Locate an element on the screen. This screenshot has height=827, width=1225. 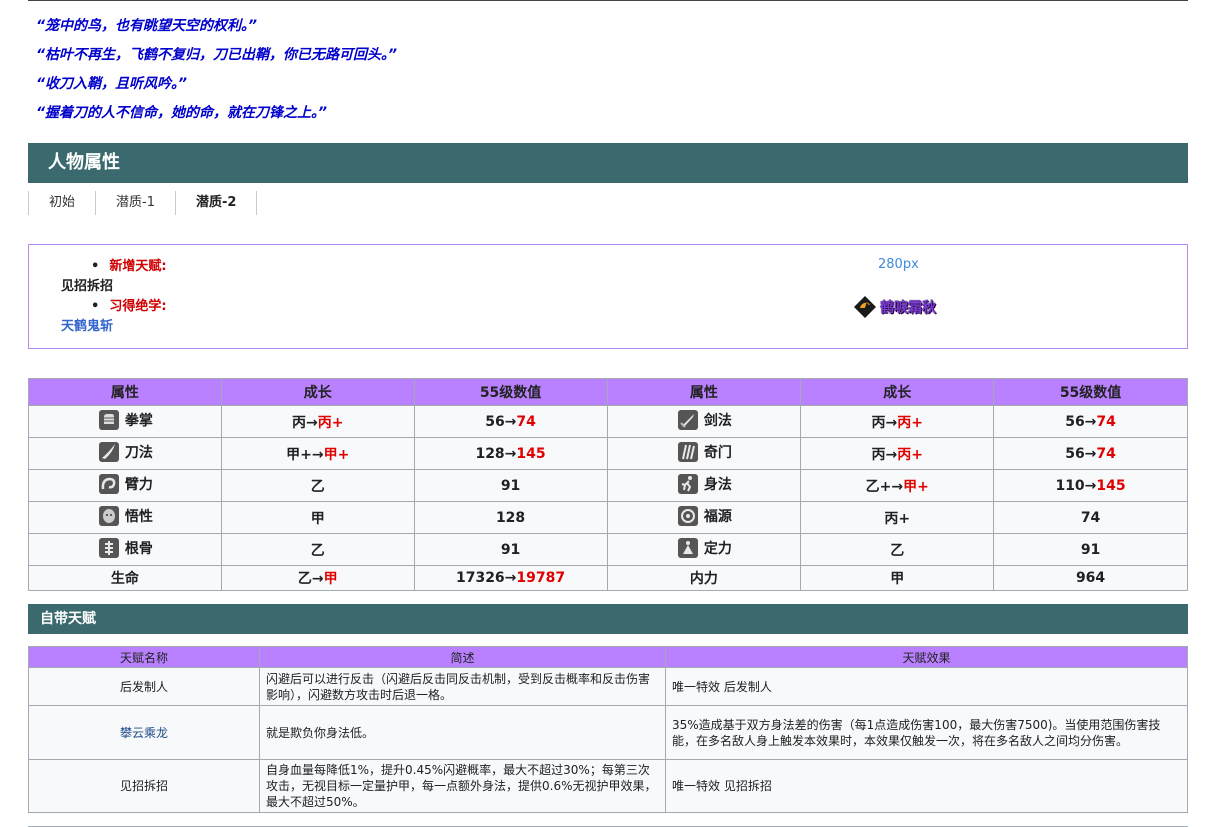
skill-badge: 鹤唳霜秋 is located at coordinates (894, 307).